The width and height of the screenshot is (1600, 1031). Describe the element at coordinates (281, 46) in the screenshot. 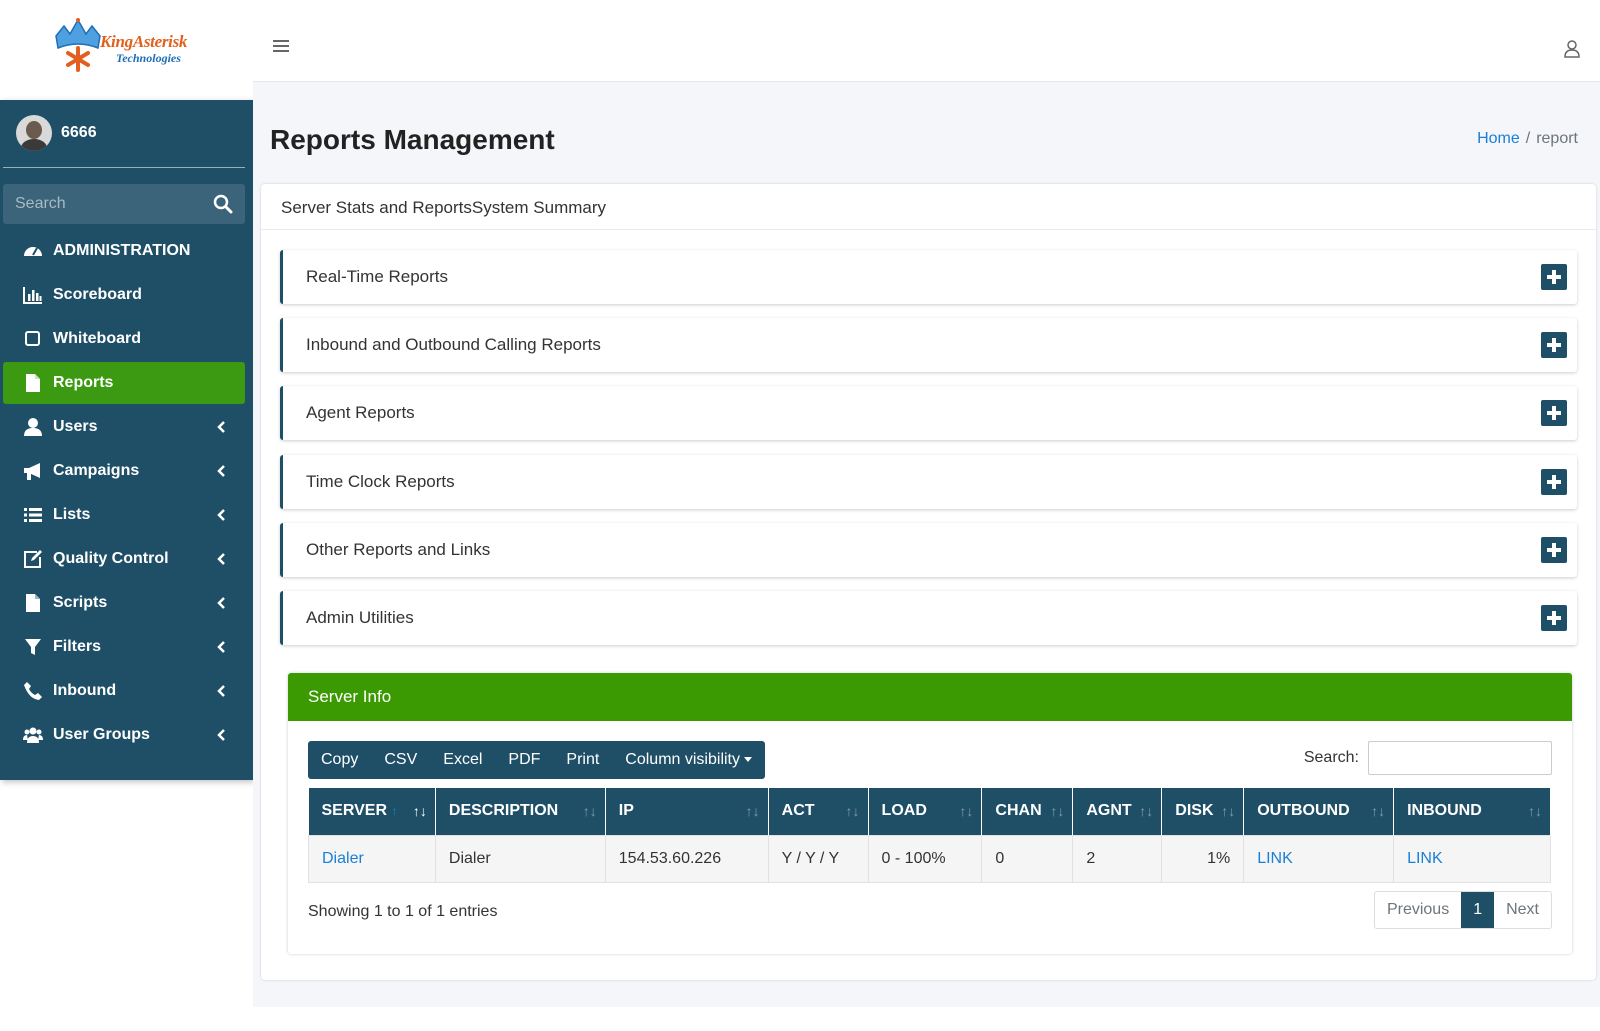

I see `hamburger-menu-icon` at that location.